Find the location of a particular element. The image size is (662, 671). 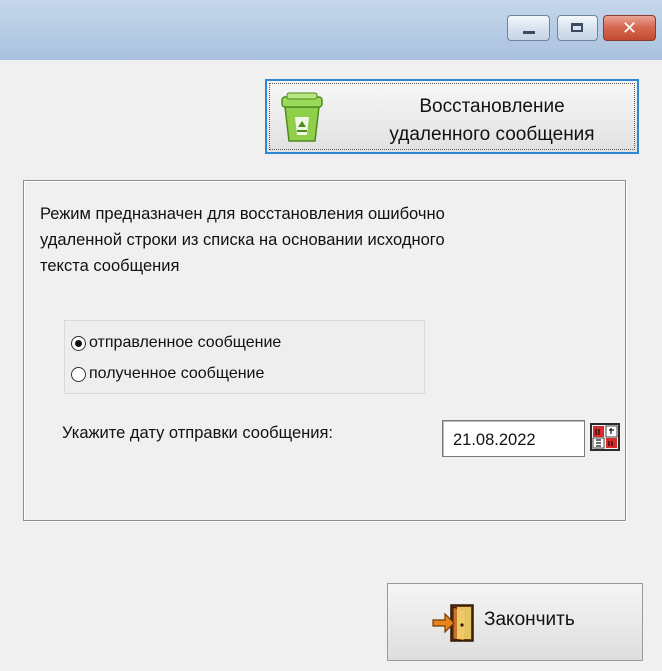

restore-label-line2: удаленного сообщения is located at coordinates (492, 134).